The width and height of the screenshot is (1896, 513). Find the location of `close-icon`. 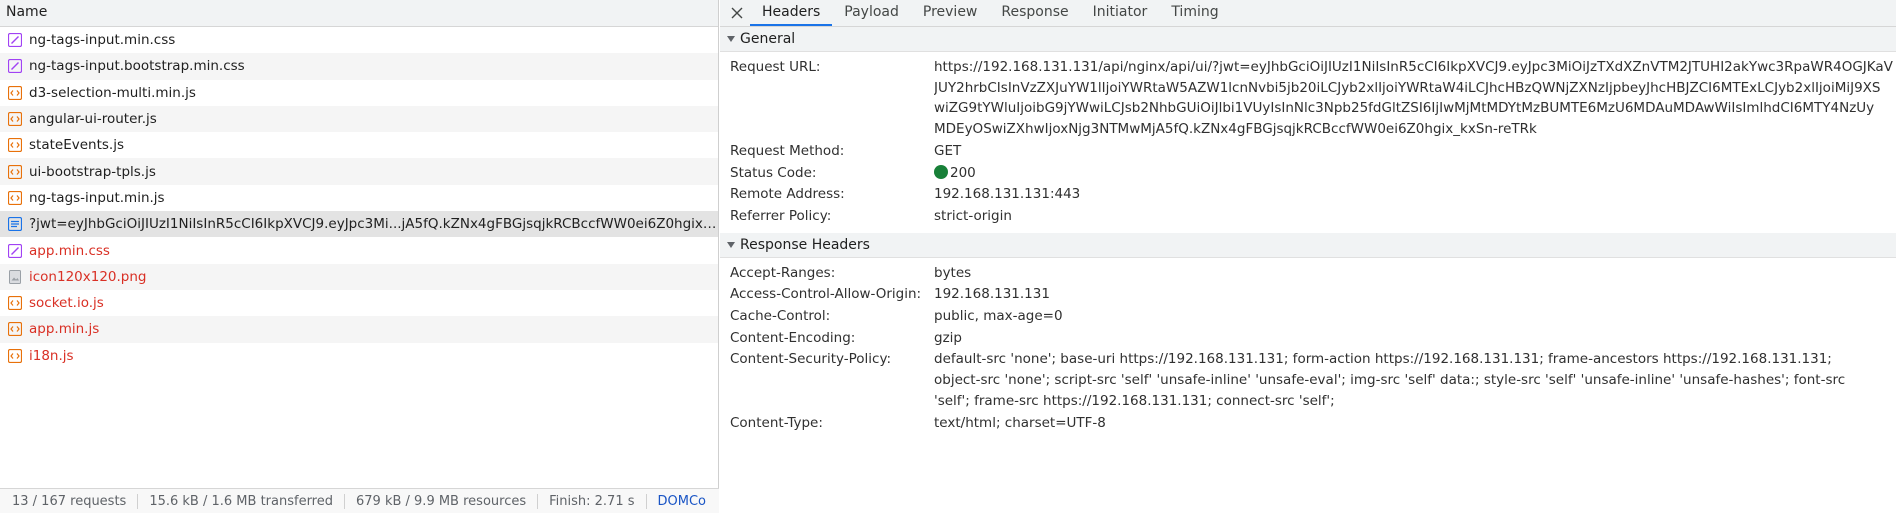

close-icon is located at coordinates (737, 13).